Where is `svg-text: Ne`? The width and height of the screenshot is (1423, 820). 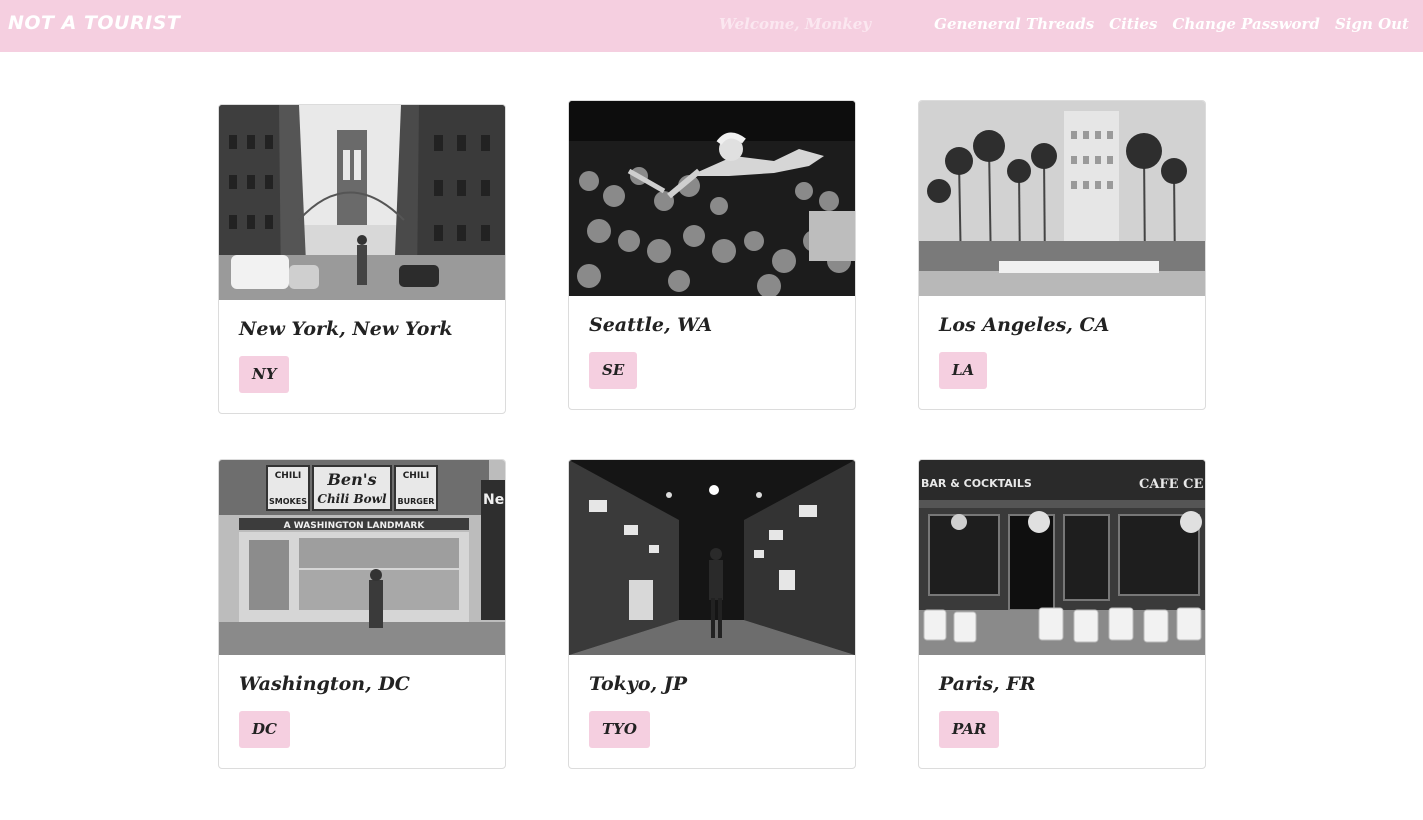 svg-text: Ne is located at coordinates (493, 500).